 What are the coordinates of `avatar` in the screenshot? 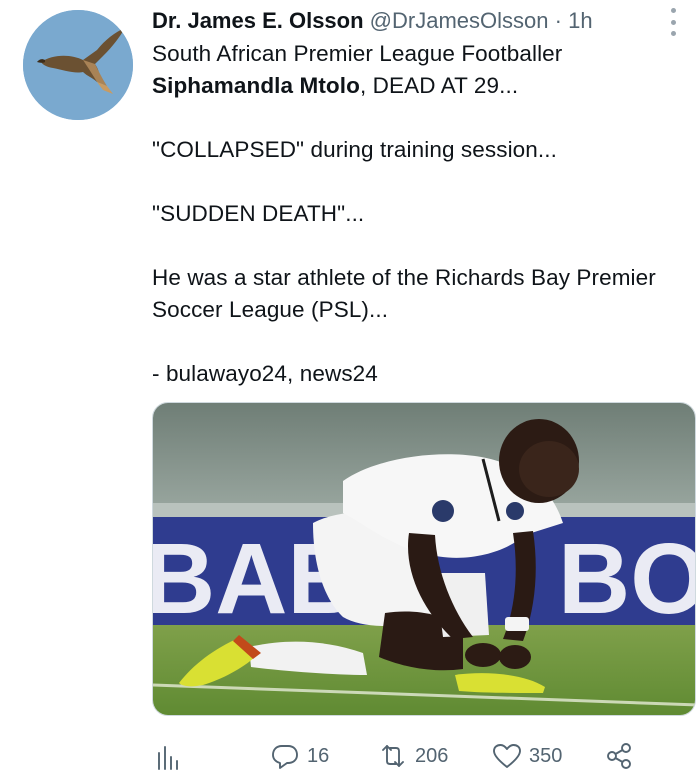 It's located at (78, 65).